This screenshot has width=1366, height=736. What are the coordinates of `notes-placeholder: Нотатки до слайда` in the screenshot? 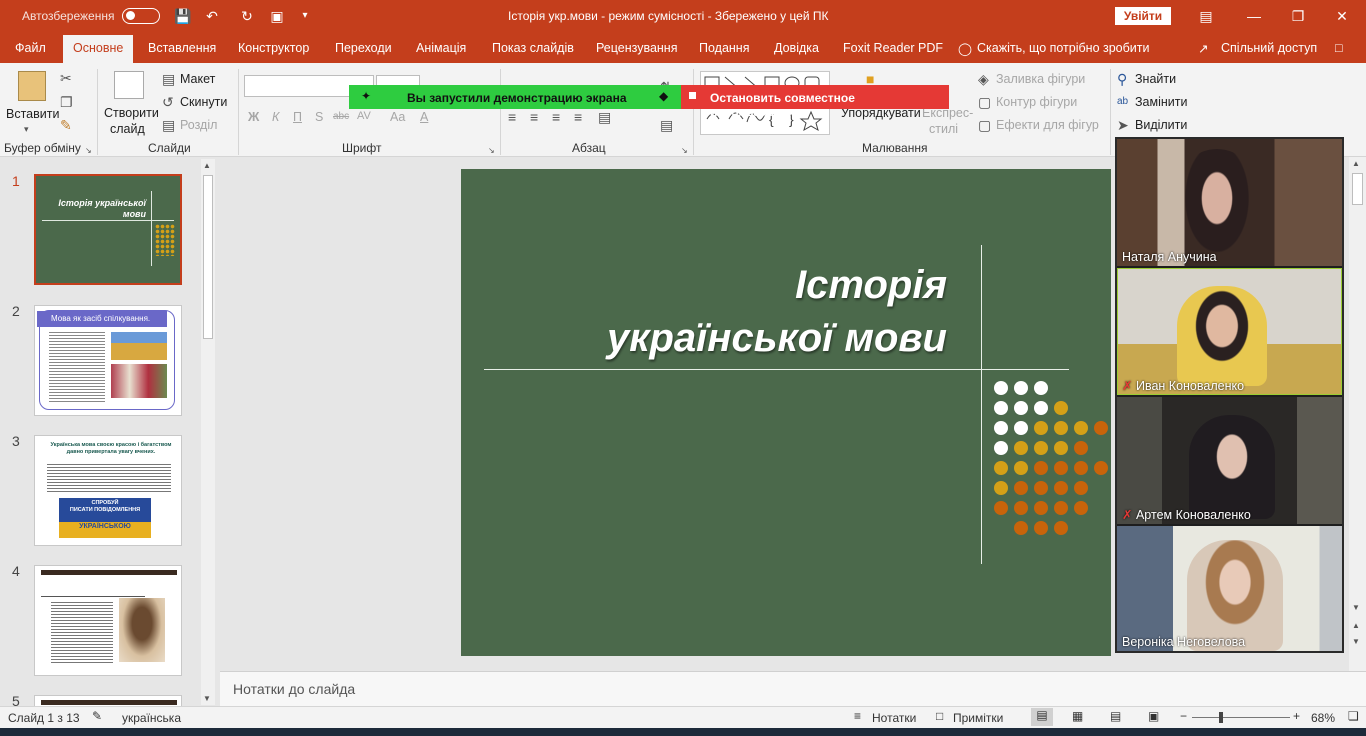 It's located at (294, 689).